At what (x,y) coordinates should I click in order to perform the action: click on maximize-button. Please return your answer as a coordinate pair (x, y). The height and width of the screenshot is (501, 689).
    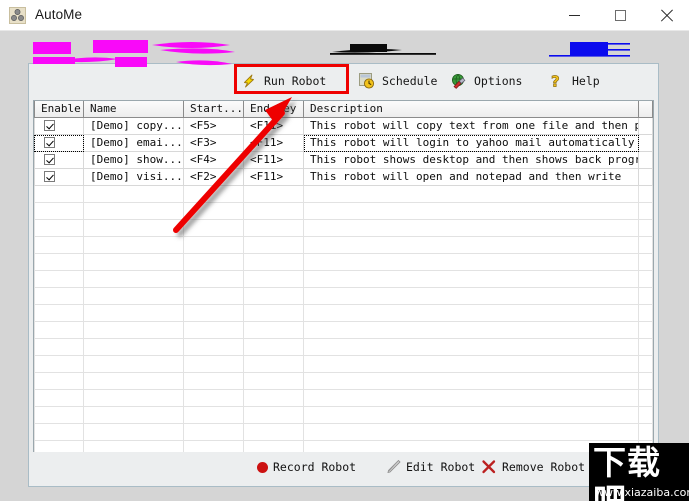
    Looking at the image, I should click on (620, 15).